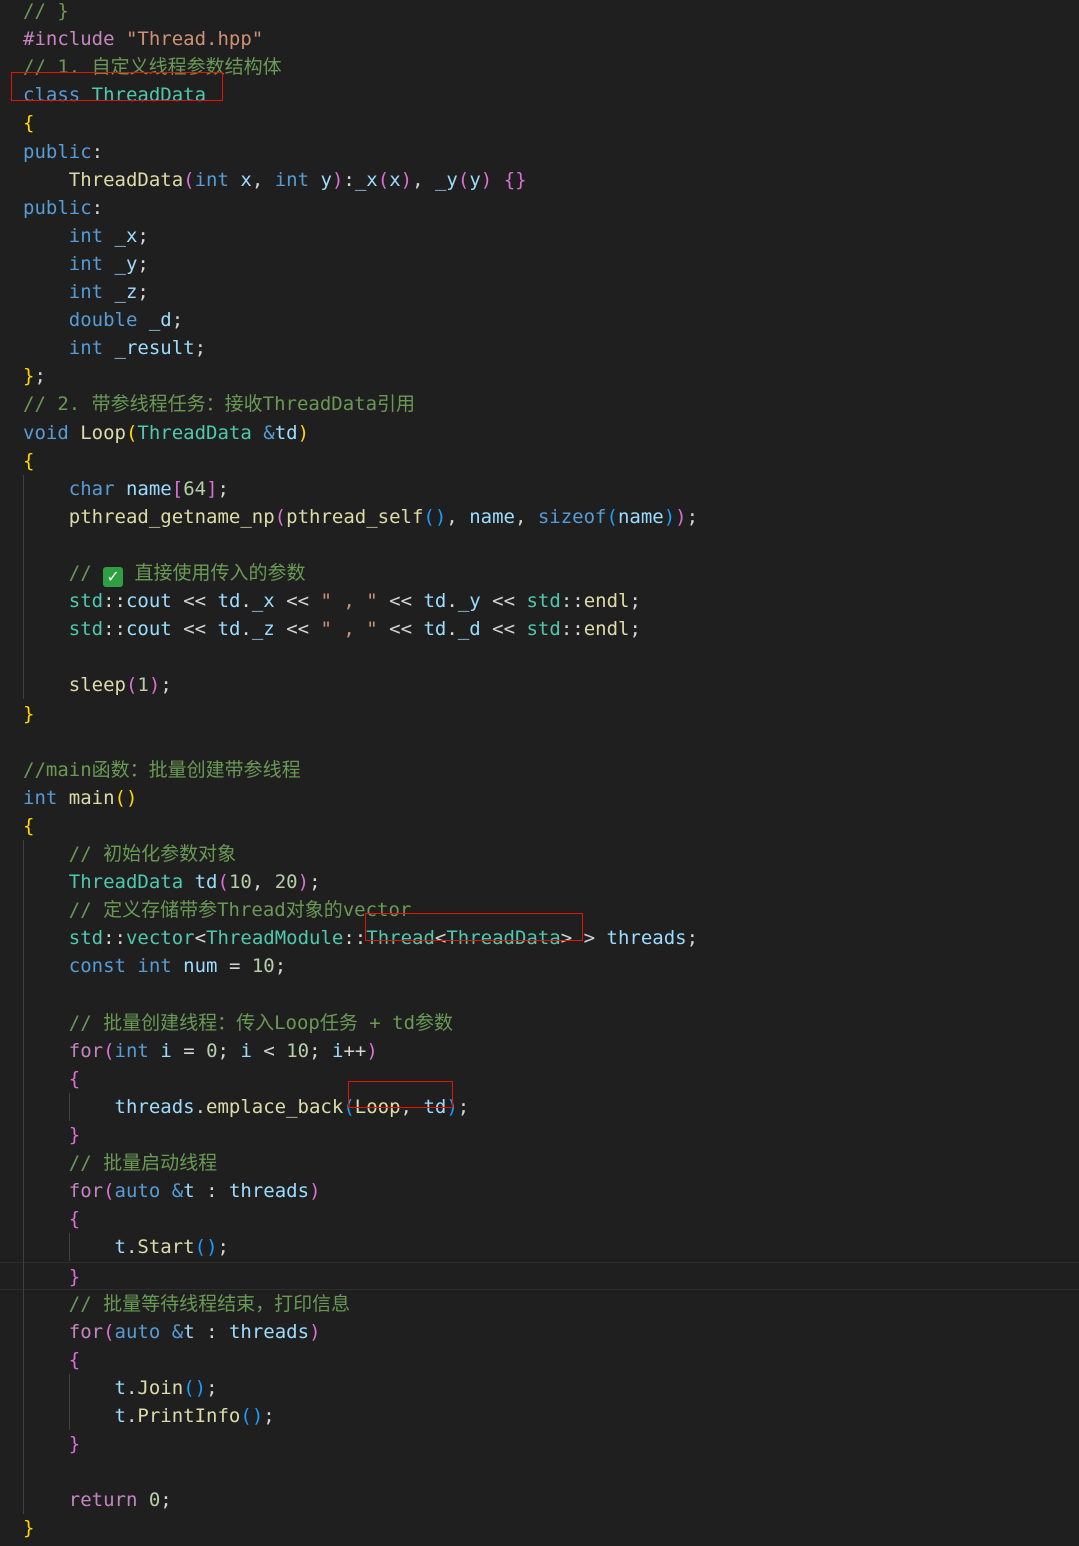 Image resolution: width=1079 pixels, height=1546 pixels. Describe the element at coordinates (166, 1050) in the screenshot. I see `code-token: i` at that location.